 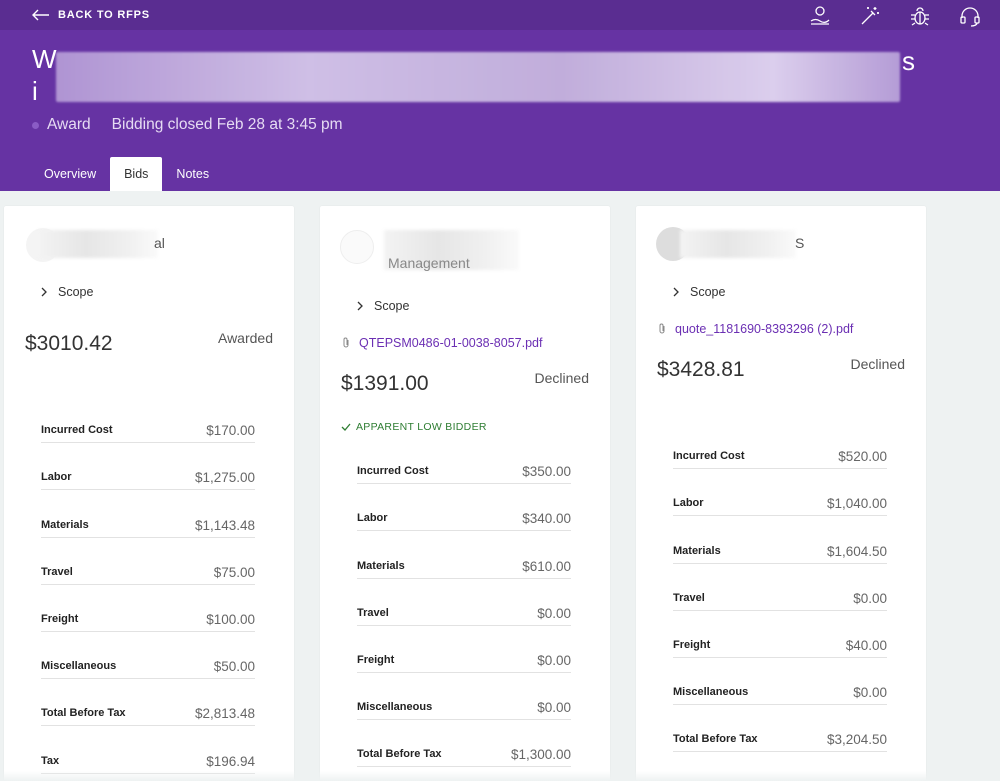 What do you see at coordinates (540, 755) in the screenshot?
I see `cost-value: $1,300.00` at bounding box center [540, 755].